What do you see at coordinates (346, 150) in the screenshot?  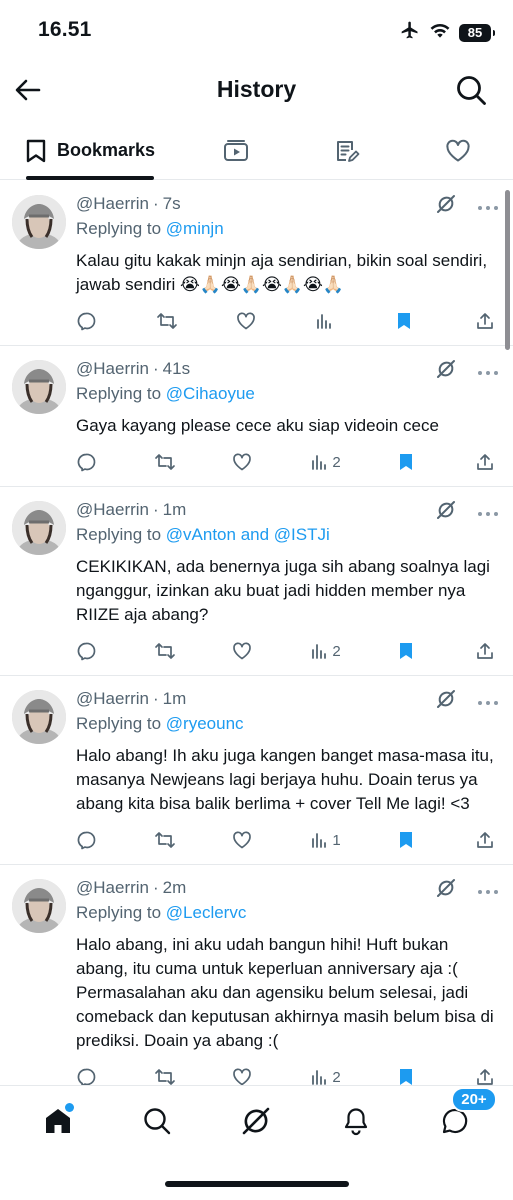 I see `tab-articles` at bounding box center [346, 150].